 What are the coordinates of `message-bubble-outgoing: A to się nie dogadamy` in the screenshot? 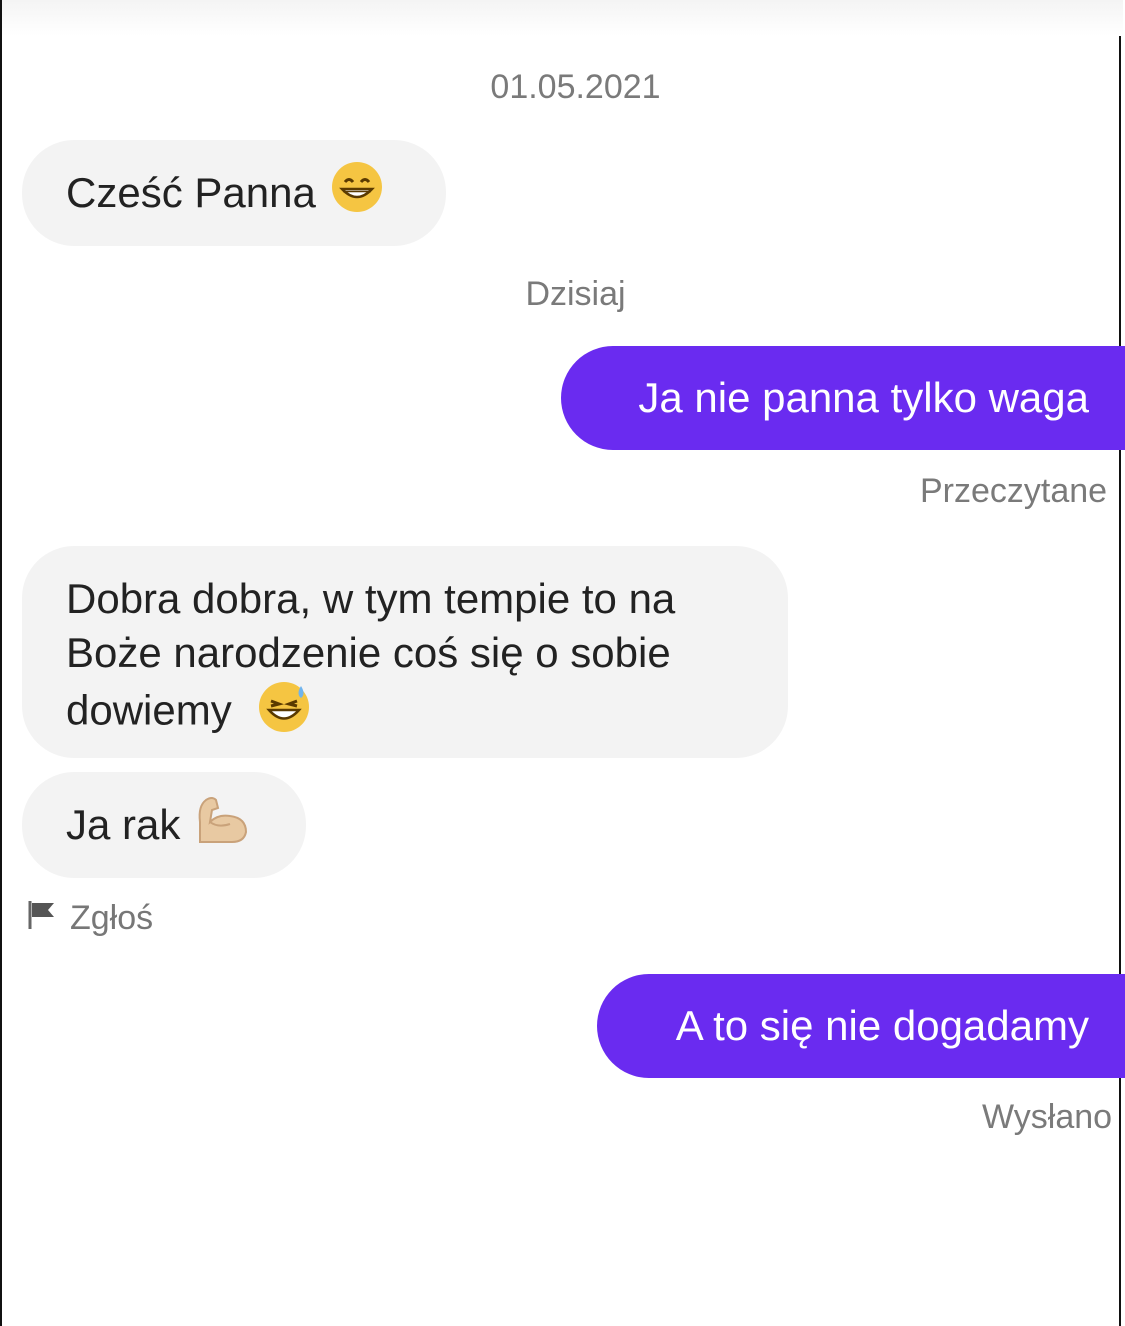 It's located at (861, 1026).